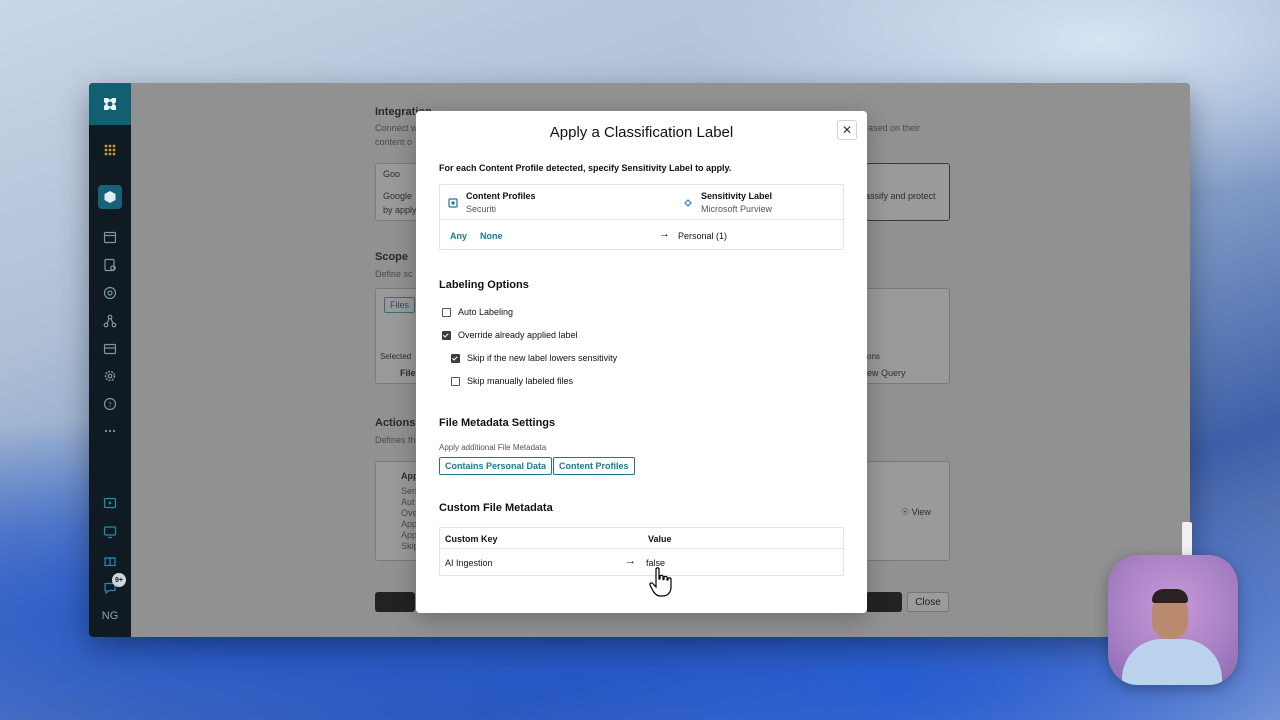 This screenshot has height=720, width=1280. I want to click on data-command-icon, so click(110, 197).